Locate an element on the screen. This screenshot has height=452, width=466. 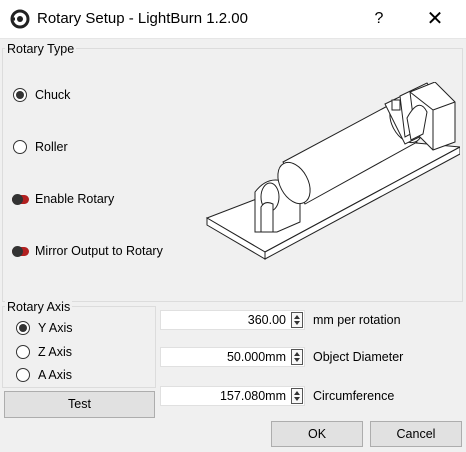
chuck-label: Chuck is located at coordinates (53, 95).